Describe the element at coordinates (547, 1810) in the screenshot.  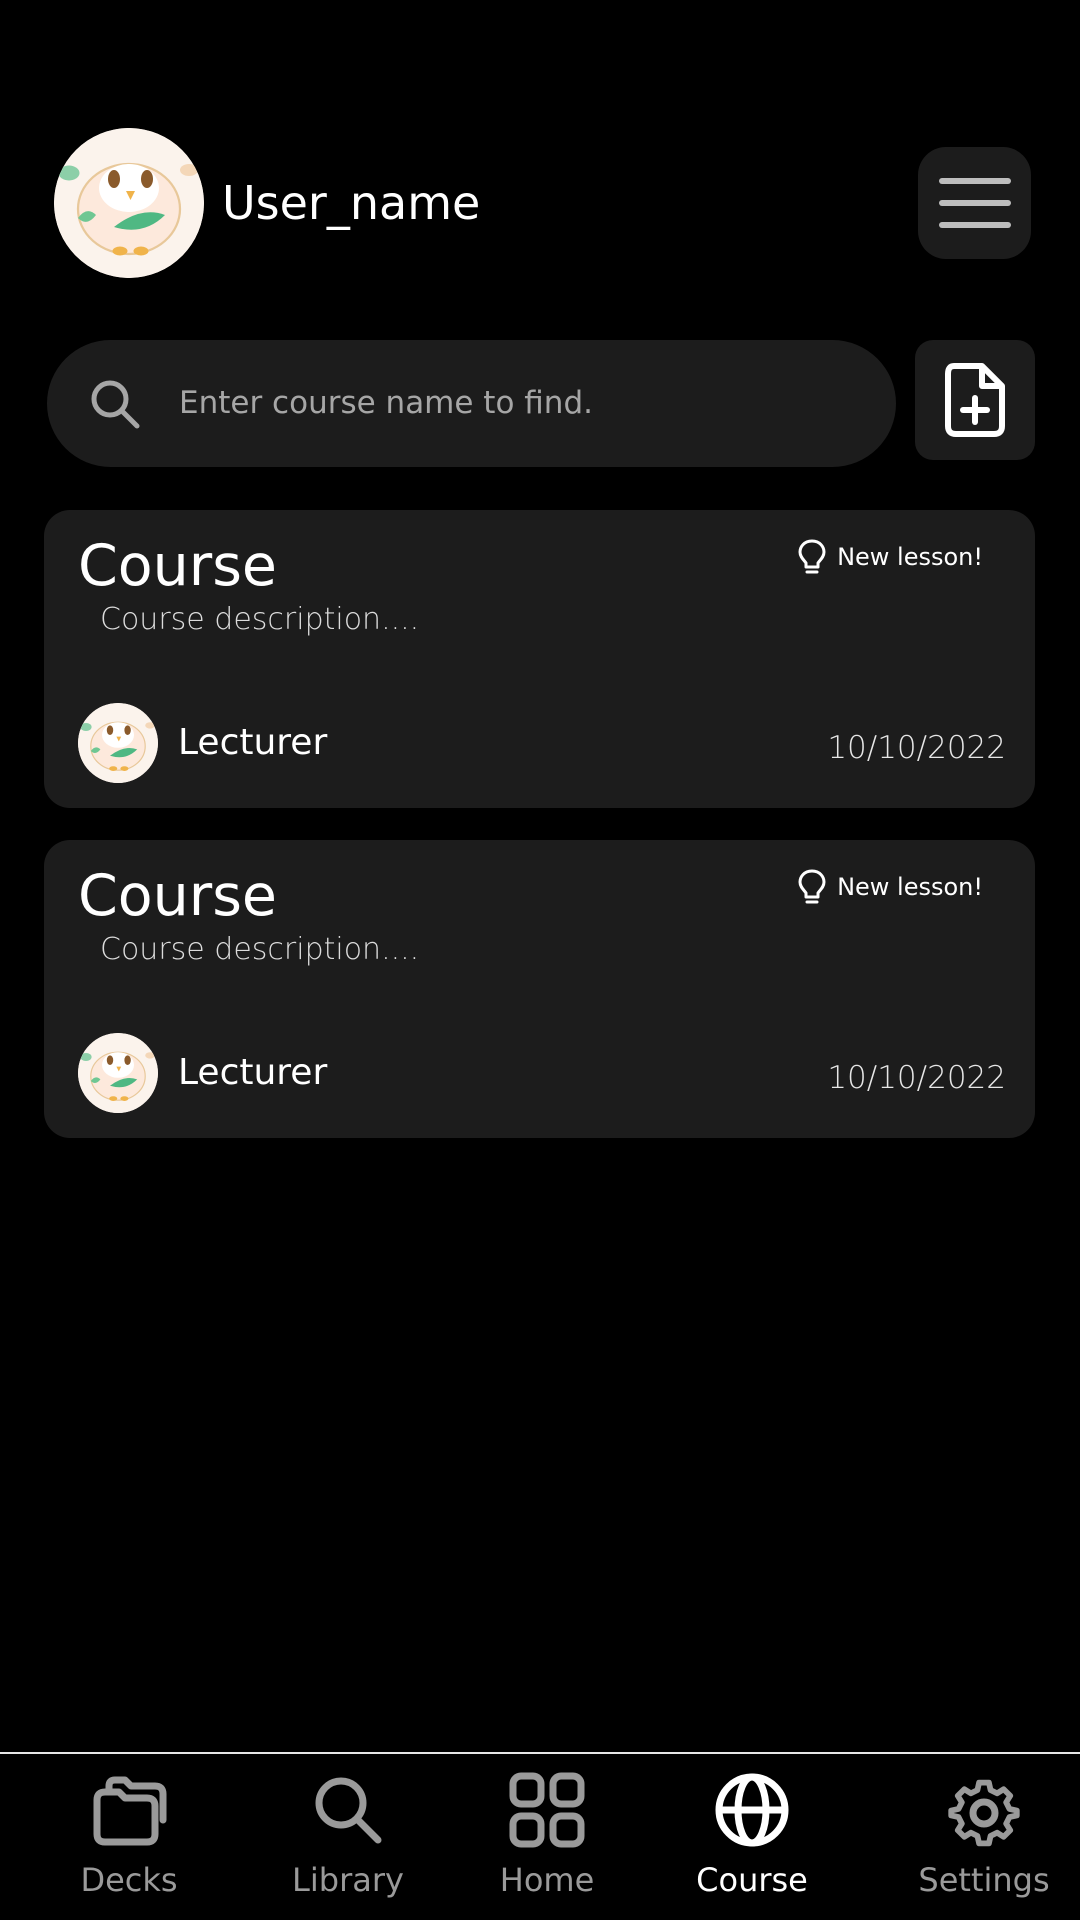
I see `grid-icon` at that location.